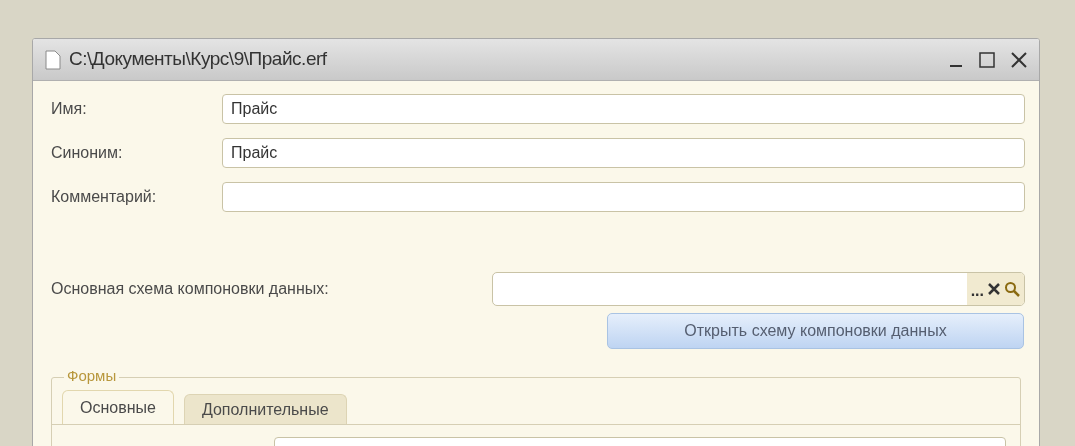 The height and width of the screenshot is (446, 1075). What do you see at coordinates (104, 197) in the screenshot?
I see `field-label: Комментарий:` at bounding box center [104, 197].